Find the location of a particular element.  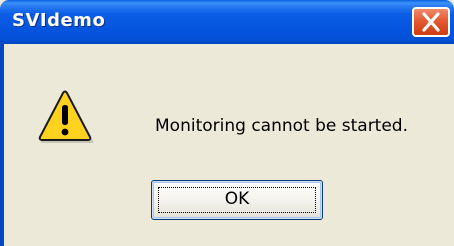

close-button is located at coordinates (431, 22).